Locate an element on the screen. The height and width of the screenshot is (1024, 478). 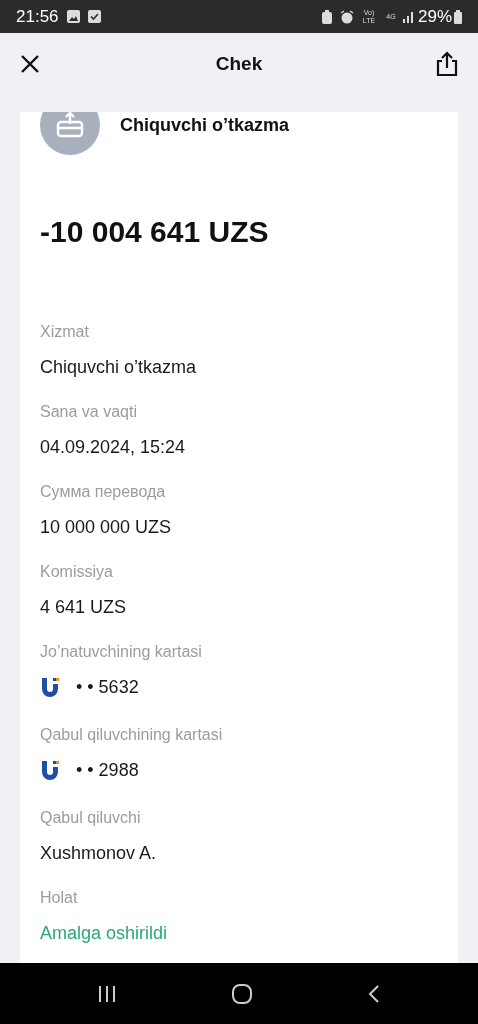
field-value: Xushmonov A. is located at coordinates (99, 853).